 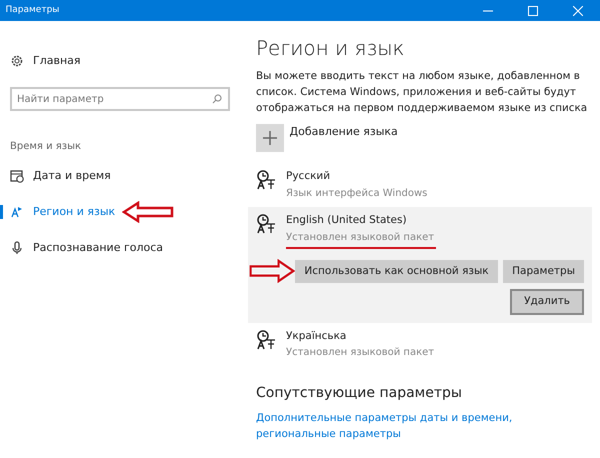 What do you see at coordinates (17, 176) in the screenshot?
I see `calendar-icon` at bounding box center [17, 176].